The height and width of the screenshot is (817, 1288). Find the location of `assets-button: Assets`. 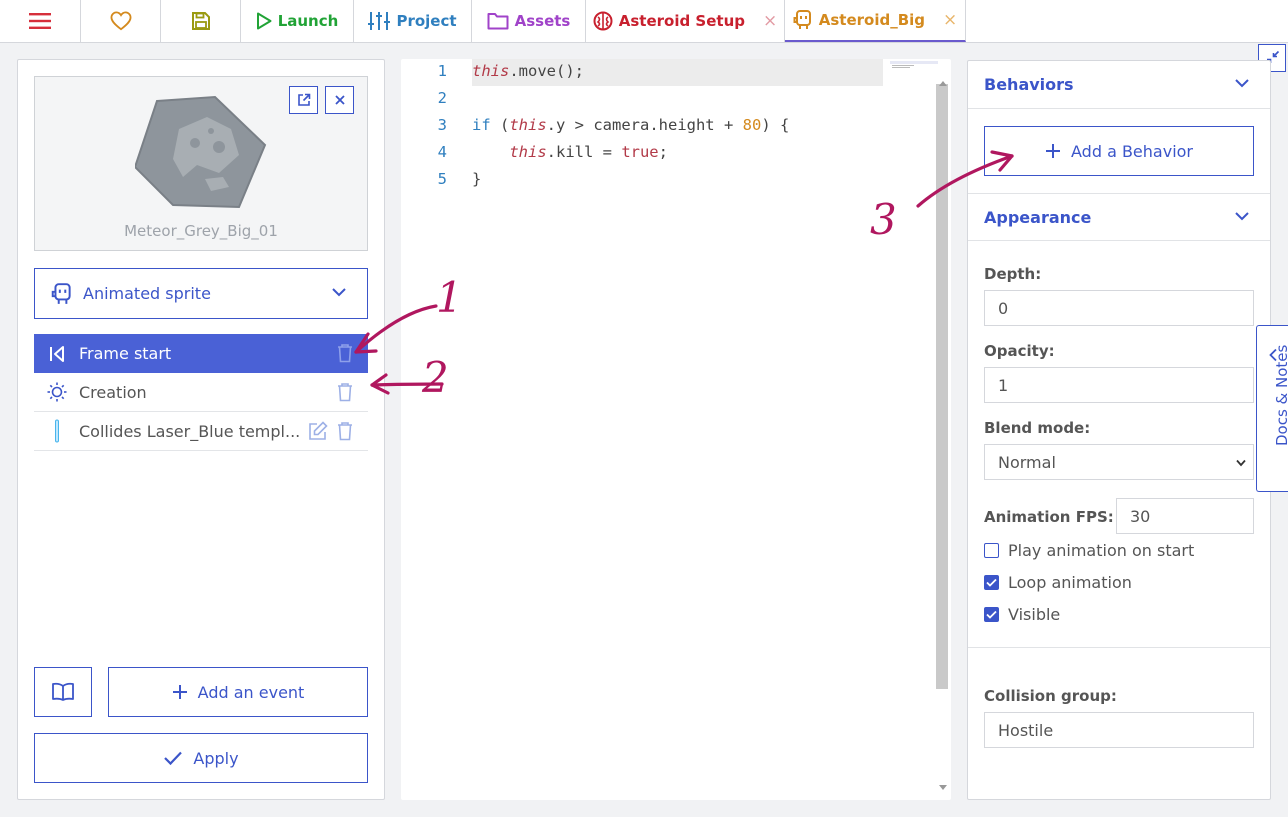

assets-button: Assets is located at coordinates (529, 21).